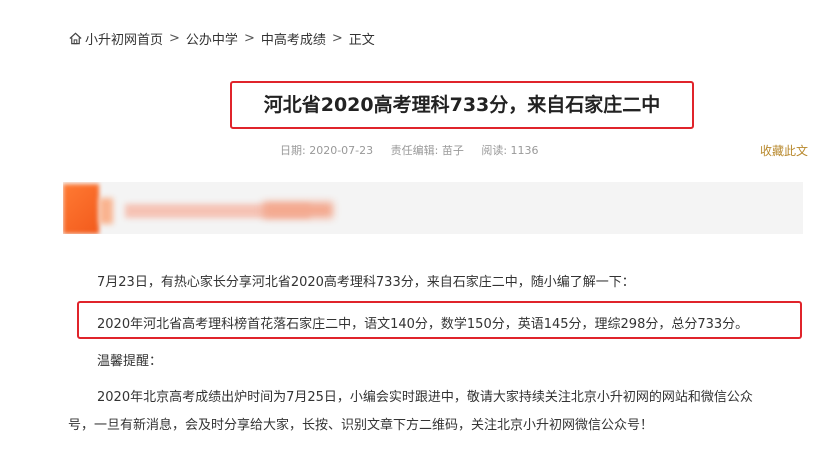 The height and width of the screenshot is (454, 838). What do you see at coordinates (784, 150) in the screenshot?
I see `favorite-link: 收藏此文` at bounding box center [784, 150].